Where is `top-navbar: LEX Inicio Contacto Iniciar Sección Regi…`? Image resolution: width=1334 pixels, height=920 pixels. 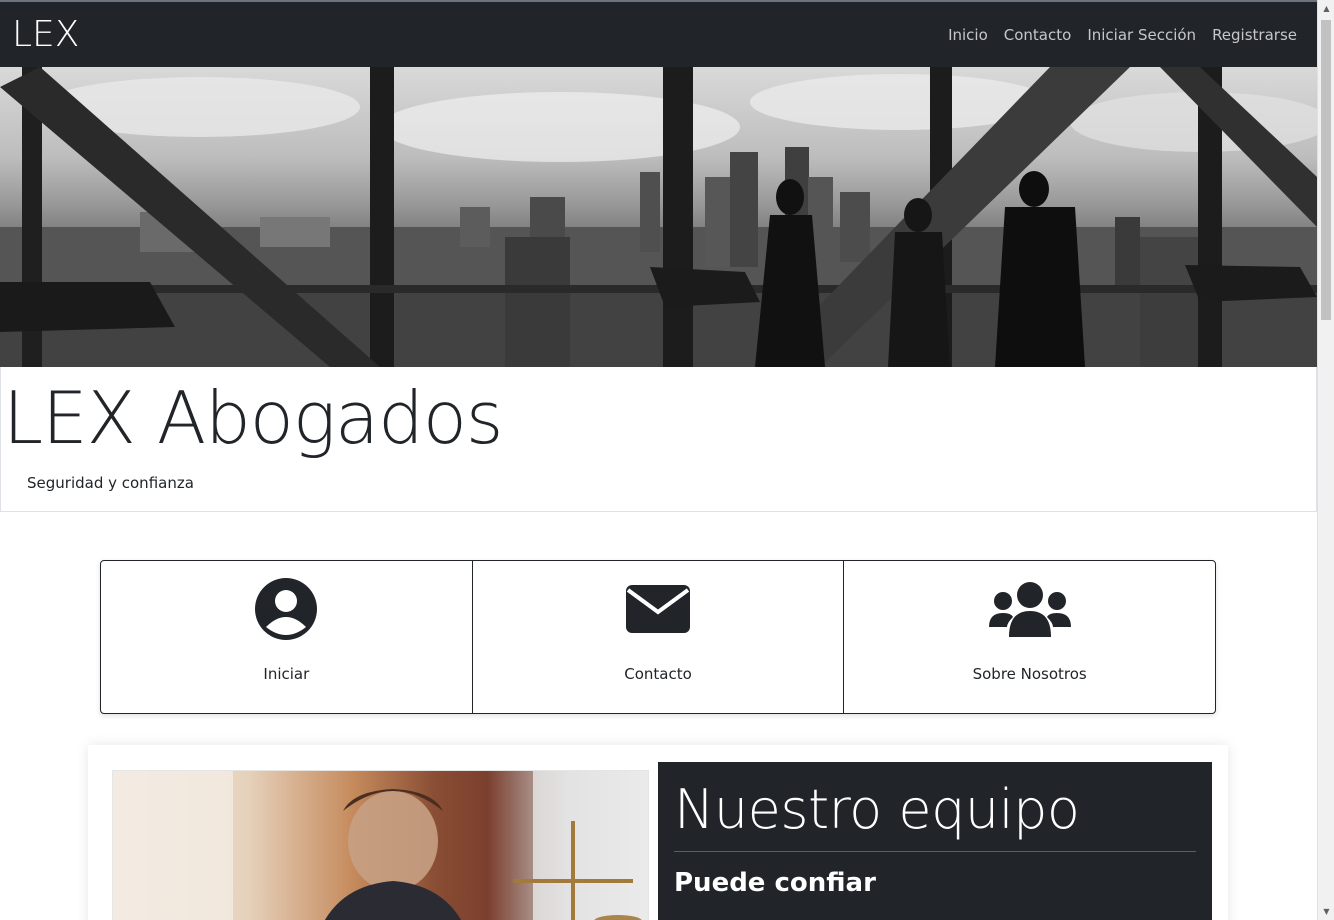 top-navbar: LEX Inicio Contacto Iniciar Sección Regi… is located at coordinates (658, 33).